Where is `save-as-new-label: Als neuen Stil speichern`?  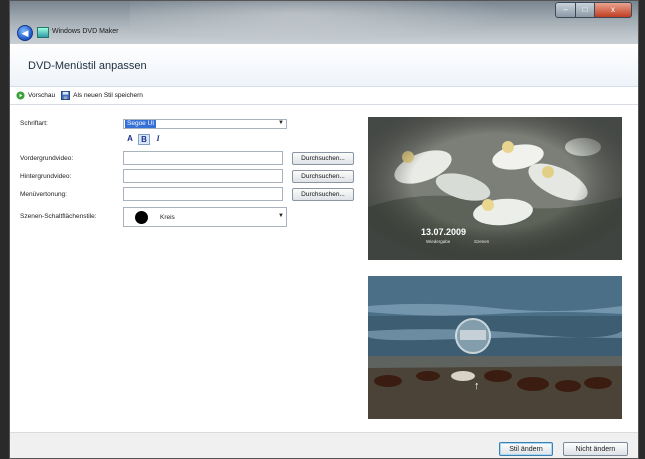 save-as-new-label: Als neuen Stil speichern is located at coordinates (108, 95).